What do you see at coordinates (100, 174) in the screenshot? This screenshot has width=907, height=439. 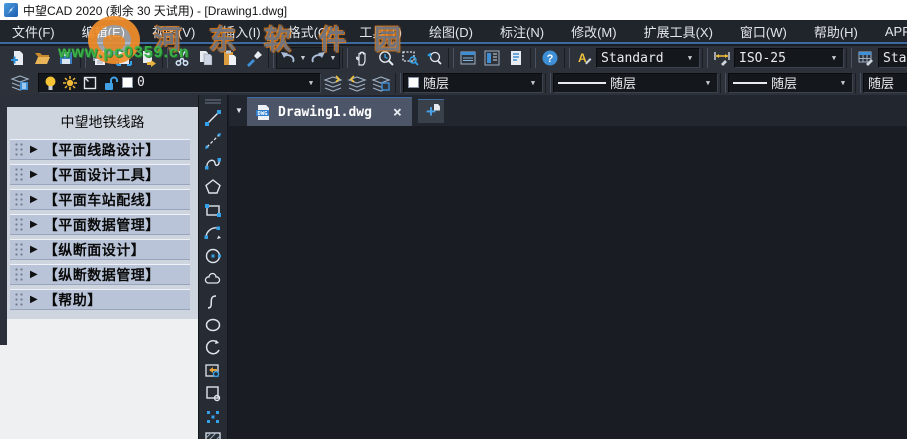 I see `palette-item-plane-design-tools: ▶ 【平面设计工具】` at bounding box center [100, 174].